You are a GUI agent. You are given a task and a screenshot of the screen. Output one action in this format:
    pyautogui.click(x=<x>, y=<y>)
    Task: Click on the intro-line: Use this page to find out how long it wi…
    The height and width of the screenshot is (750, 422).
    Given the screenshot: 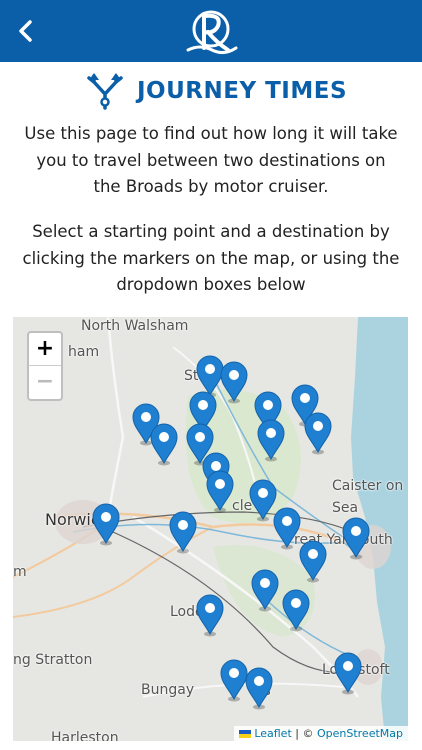 What is the action you would take?
    pyautogui.click(x=211, y=133)
    